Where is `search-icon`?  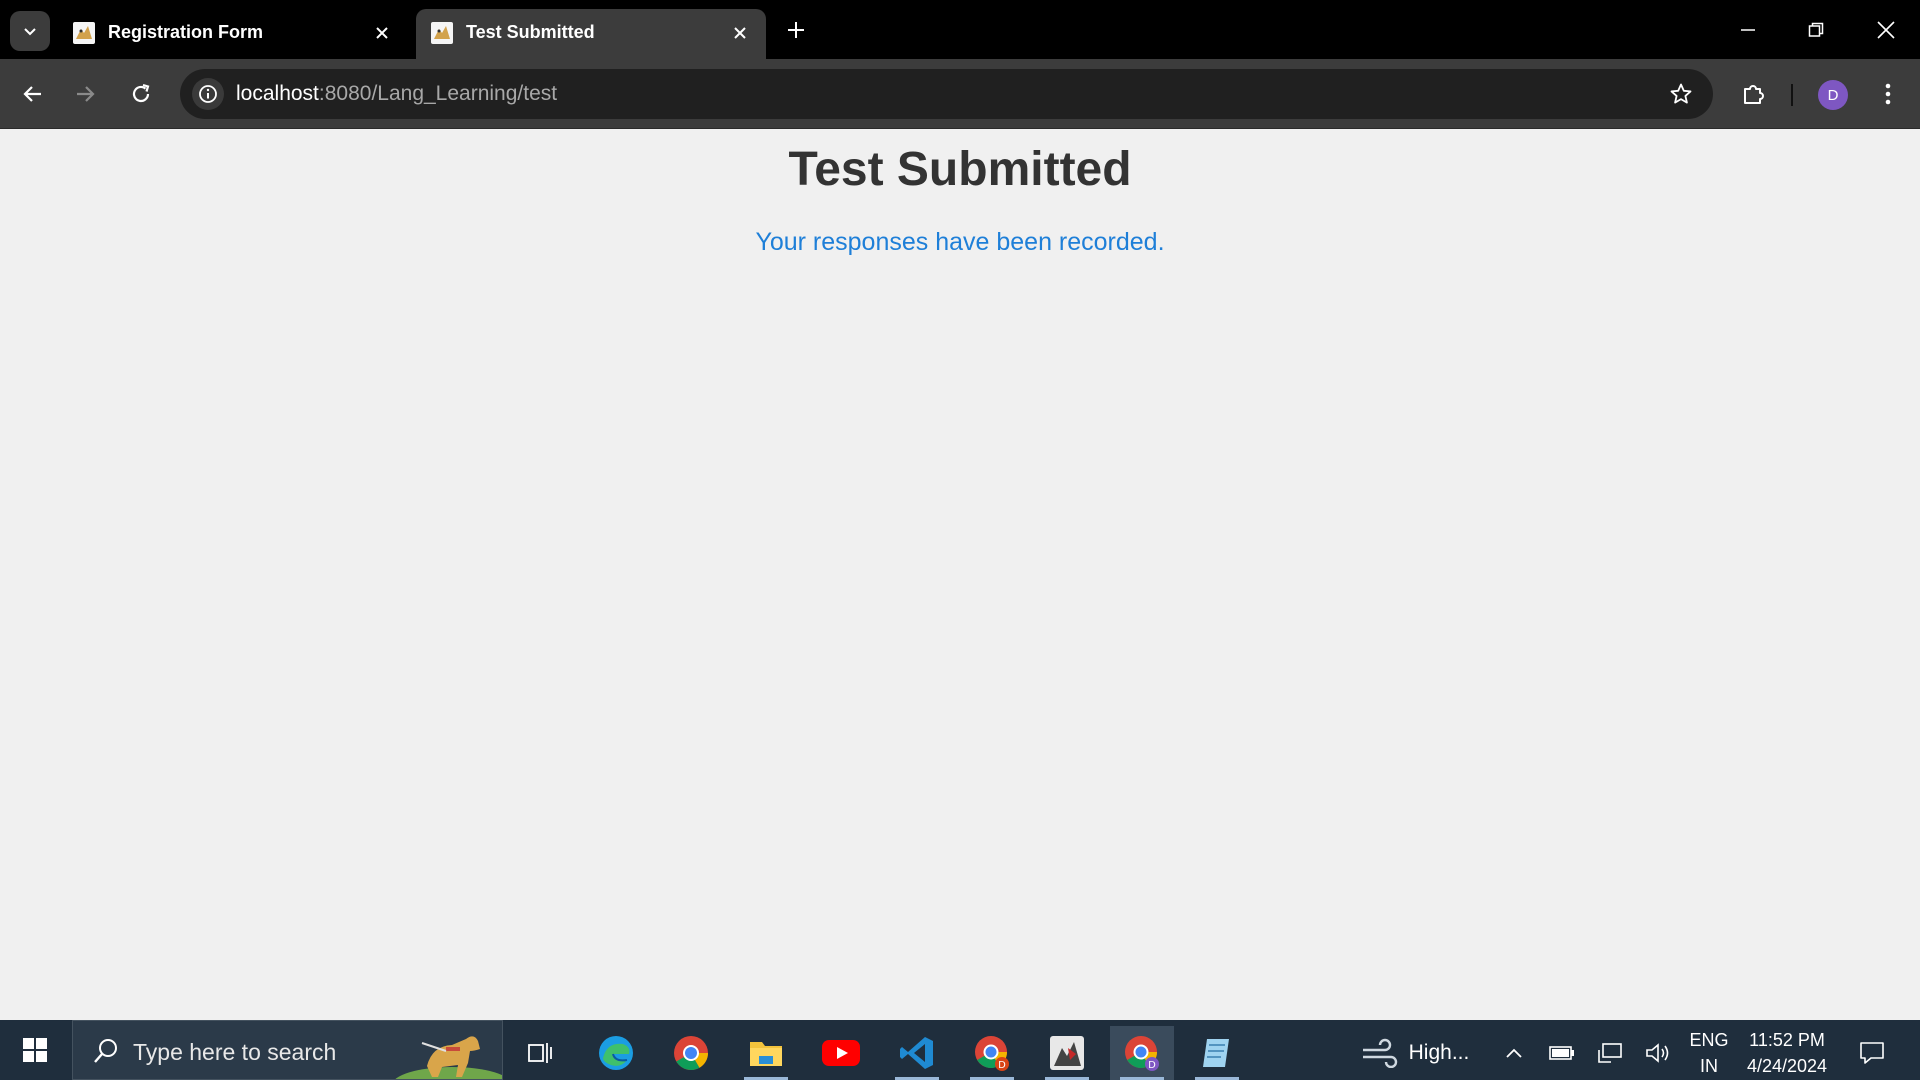 search-icon is located at coordinates (105, 1051).